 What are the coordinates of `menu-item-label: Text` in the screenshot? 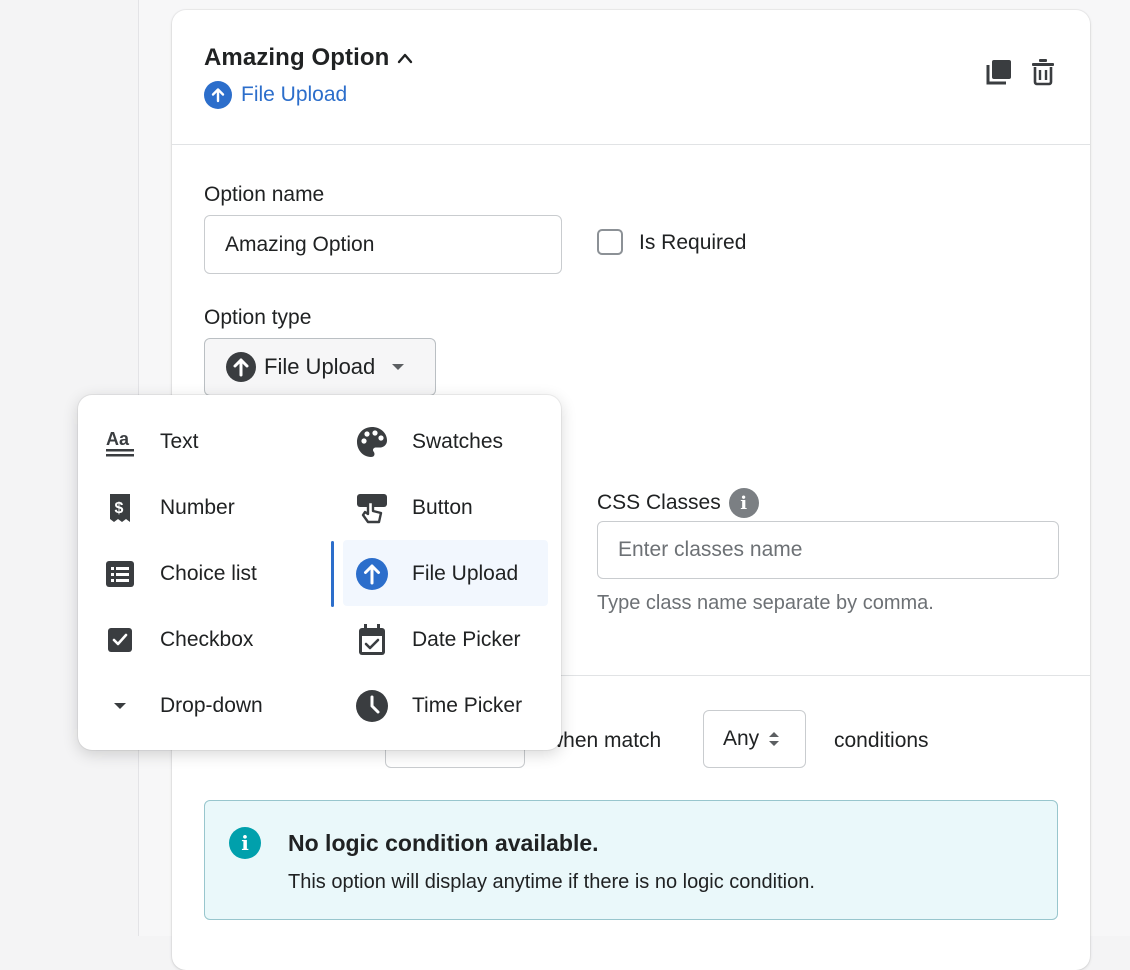 It's located at (179, 441).